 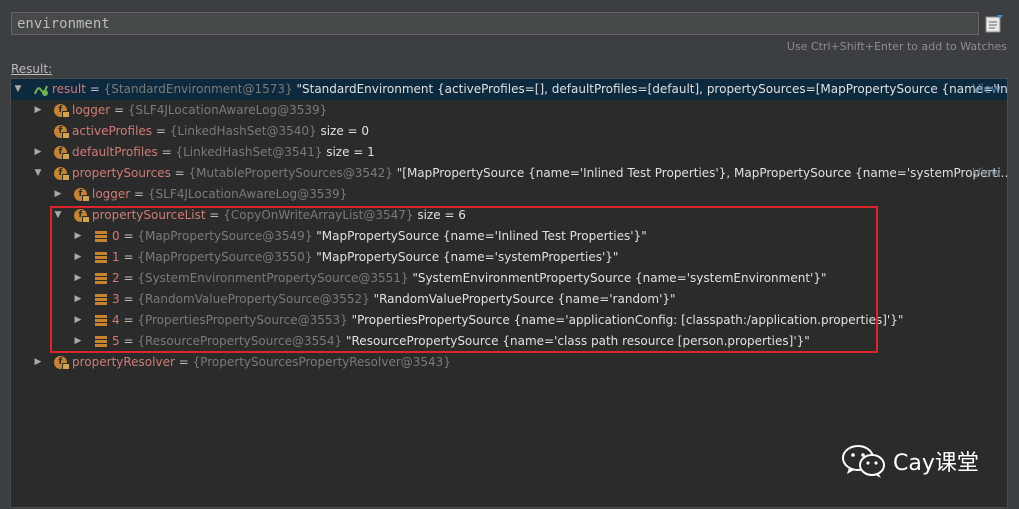 What do you see at coordinates (290, 173) in the screenshot?
I see `variable-type: {MutablePropertySources@3542}` at bounding box center [290, 173].